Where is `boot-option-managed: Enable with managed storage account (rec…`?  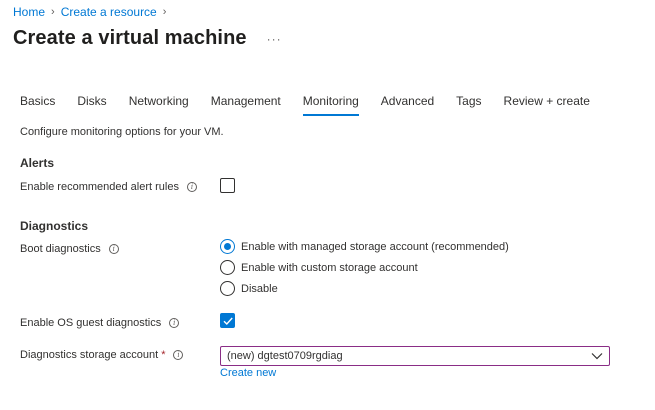 boot-option-managed: Enable with managed storage account (rec… is located at coordinates (364, 246).